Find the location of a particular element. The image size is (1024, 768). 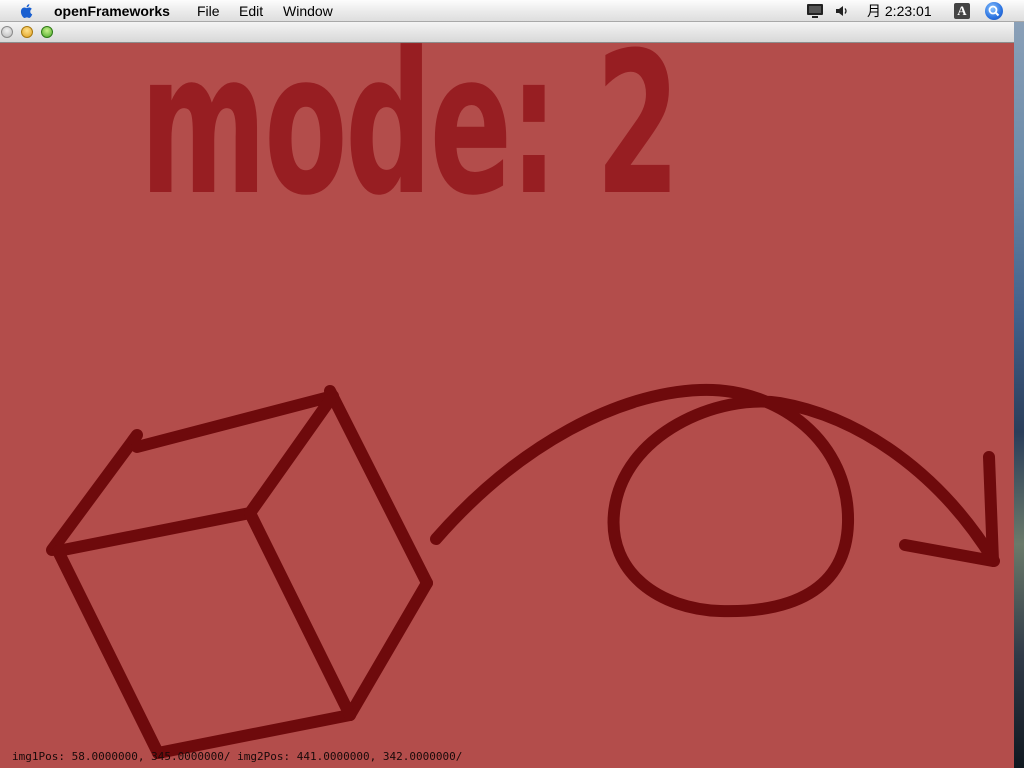

window-menu: Window is located at coordinates (308, 11).